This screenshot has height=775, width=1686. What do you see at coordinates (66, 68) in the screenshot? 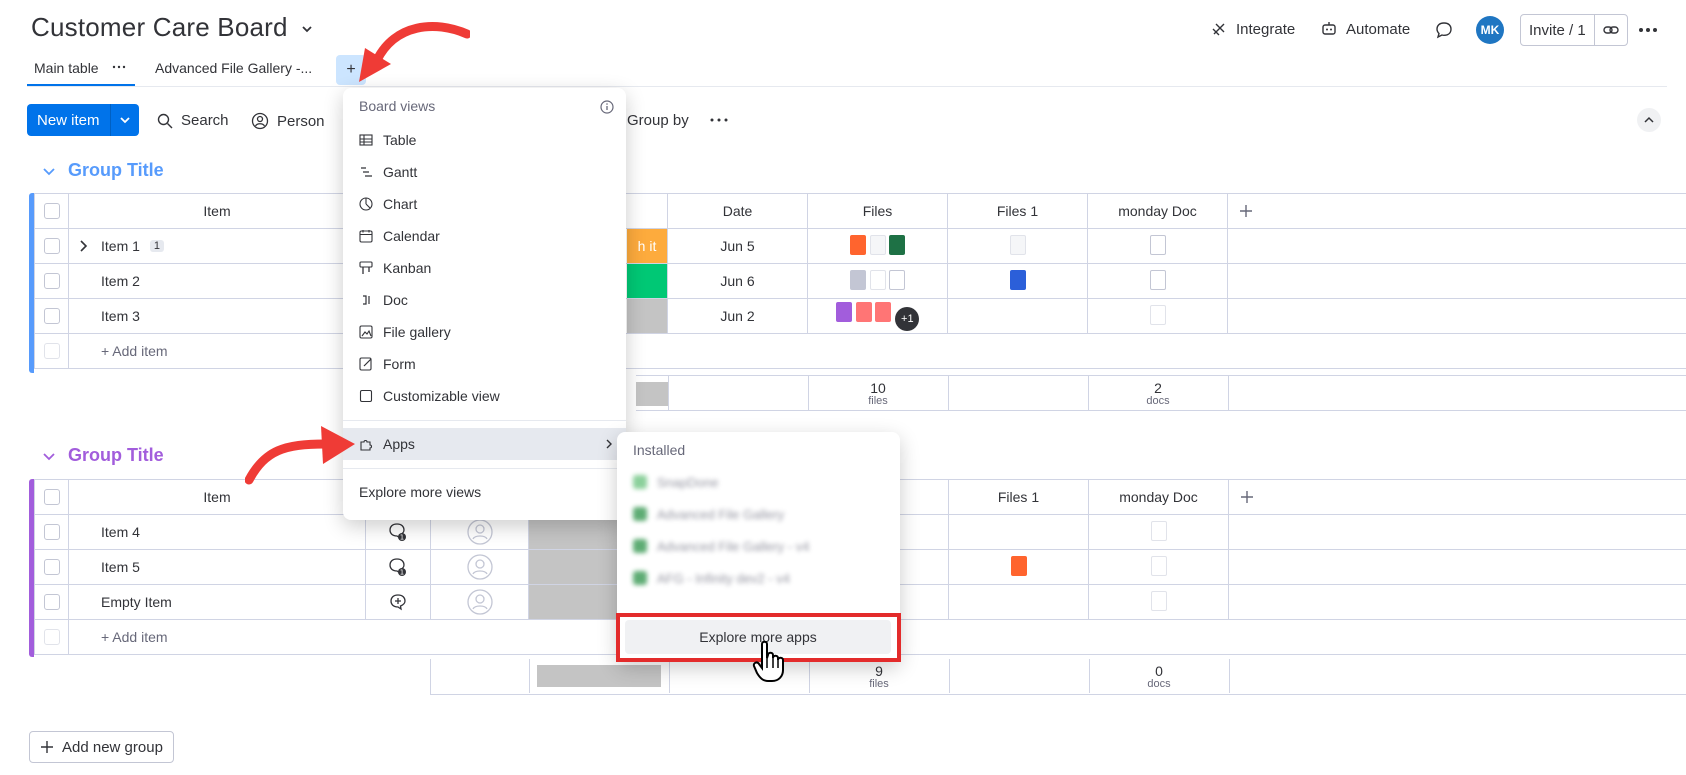
I see `tab-main-table: Main table` at bounding box center [66, 68].